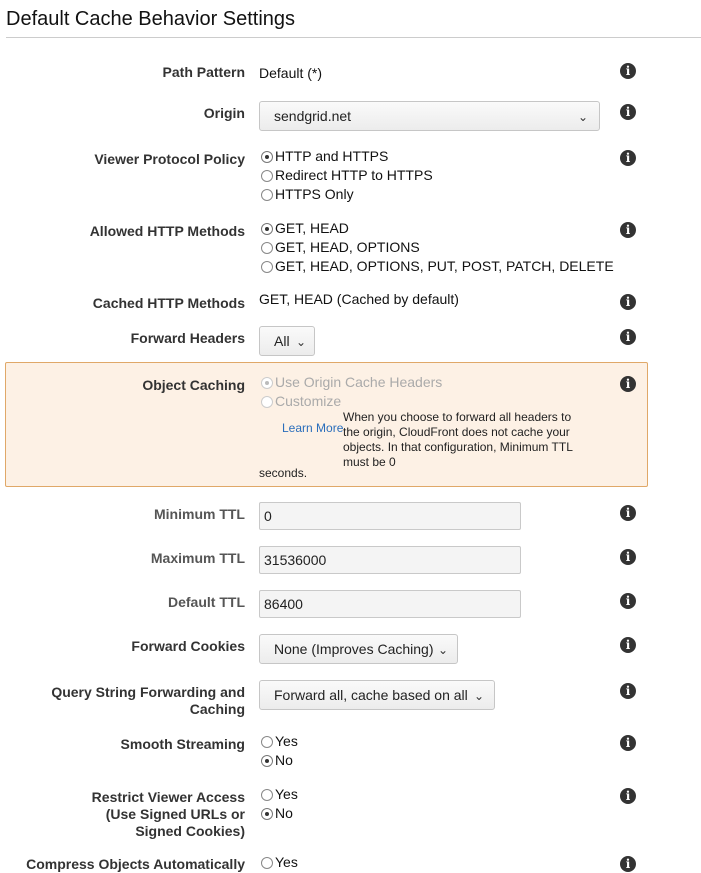 The image size is (701, 873). I want to click on default-ttl-label: Default TTL, so click(206, 602).